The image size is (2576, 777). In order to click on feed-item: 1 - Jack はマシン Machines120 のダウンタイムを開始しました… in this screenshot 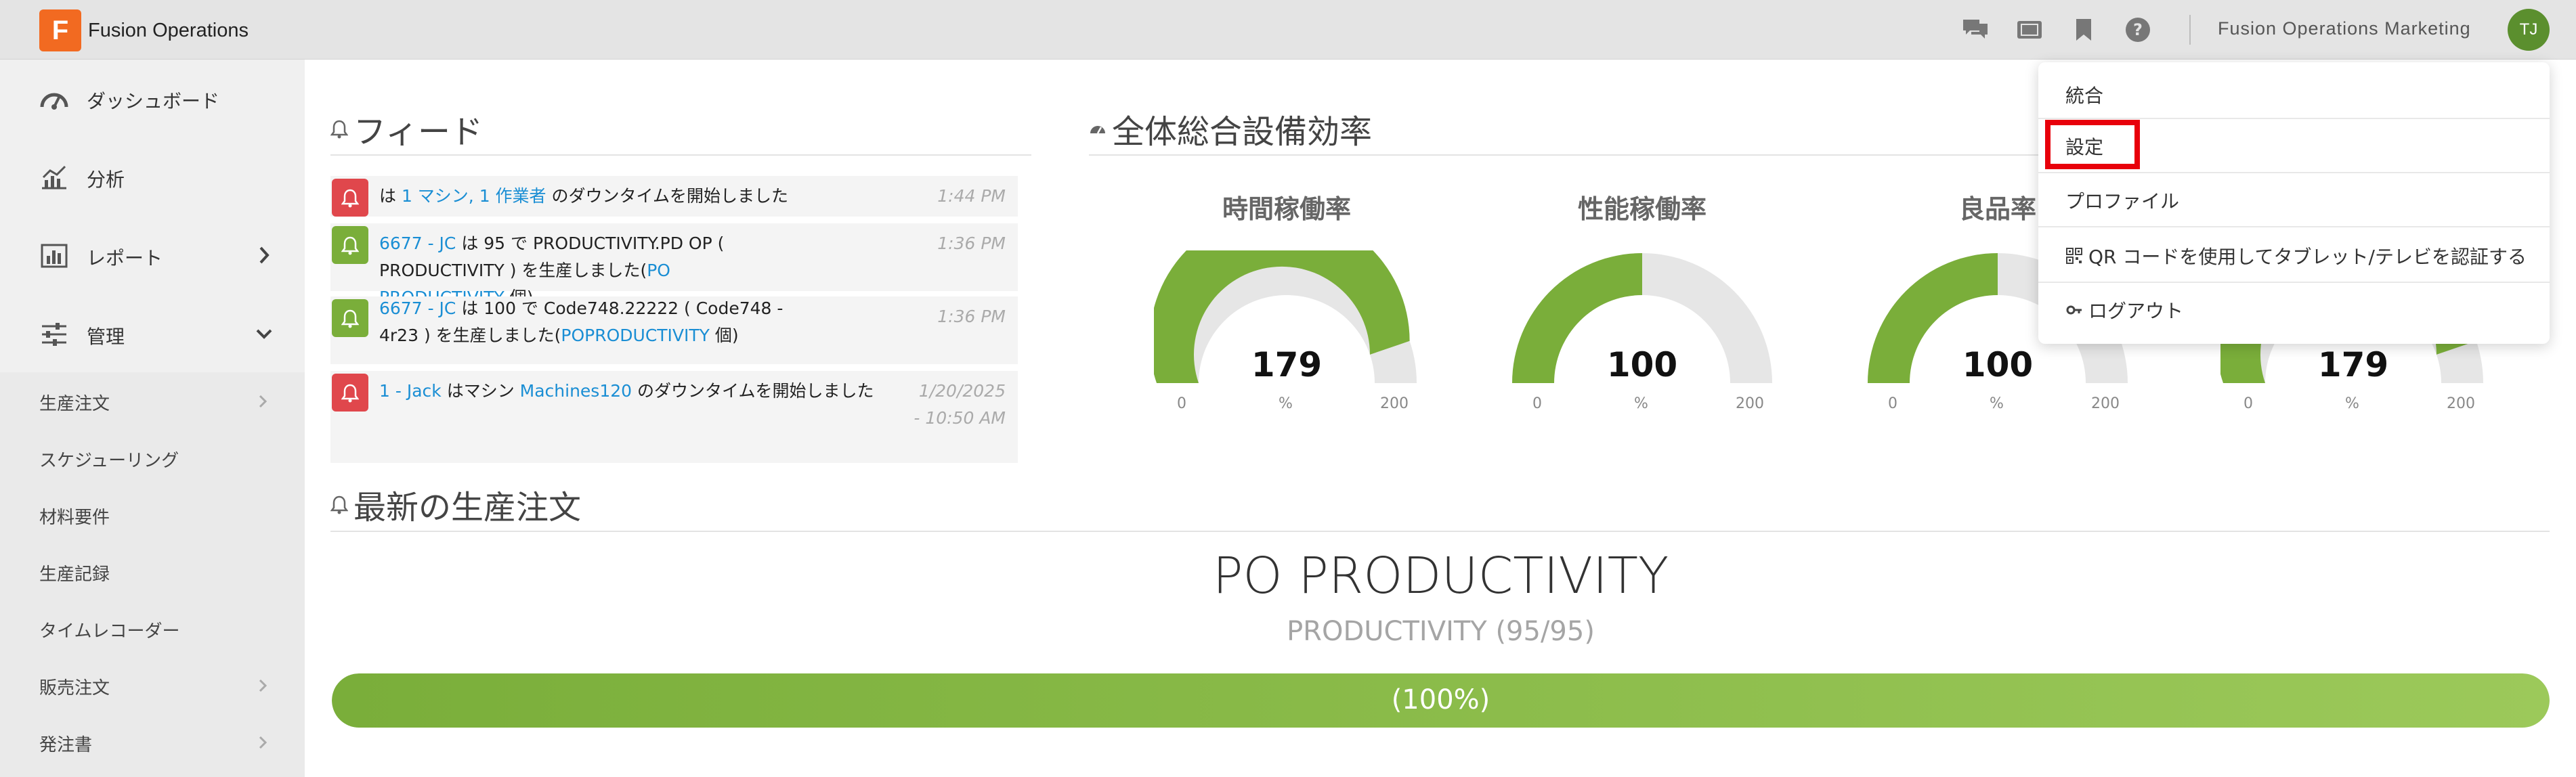, I will do `click(674, 417)`.